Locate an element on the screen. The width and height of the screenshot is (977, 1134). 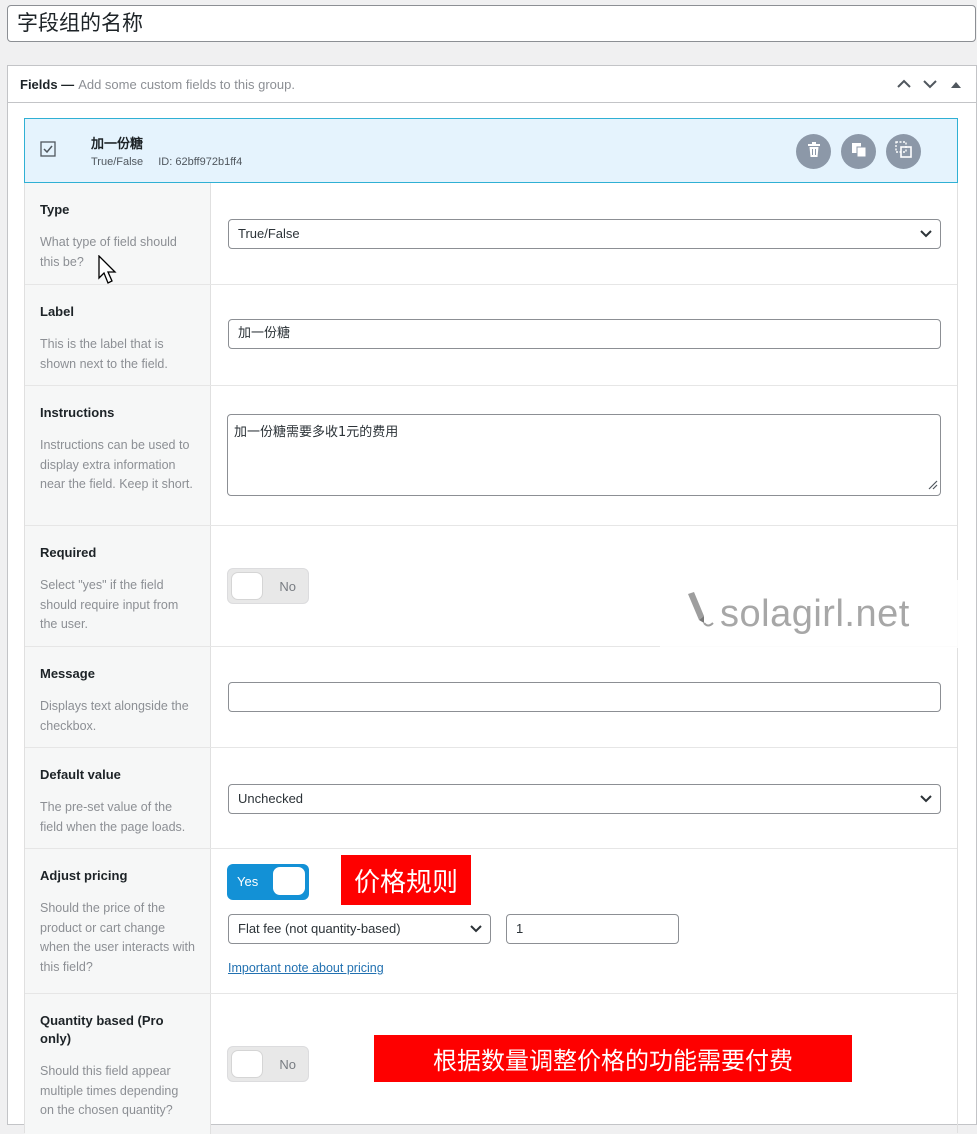
field-row-header: 加一份糖 True/False ID: 62bff972b1ff4 is located at coordinates (491, 150).